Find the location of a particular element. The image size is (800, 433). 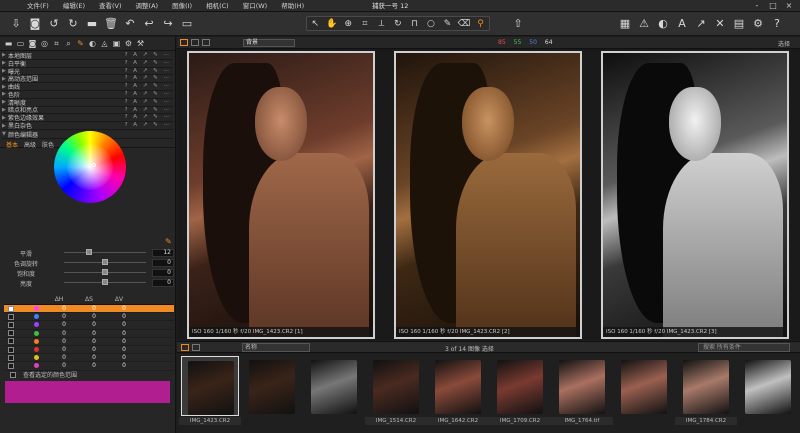

grid-view-button is located at coordinates (184, 42).